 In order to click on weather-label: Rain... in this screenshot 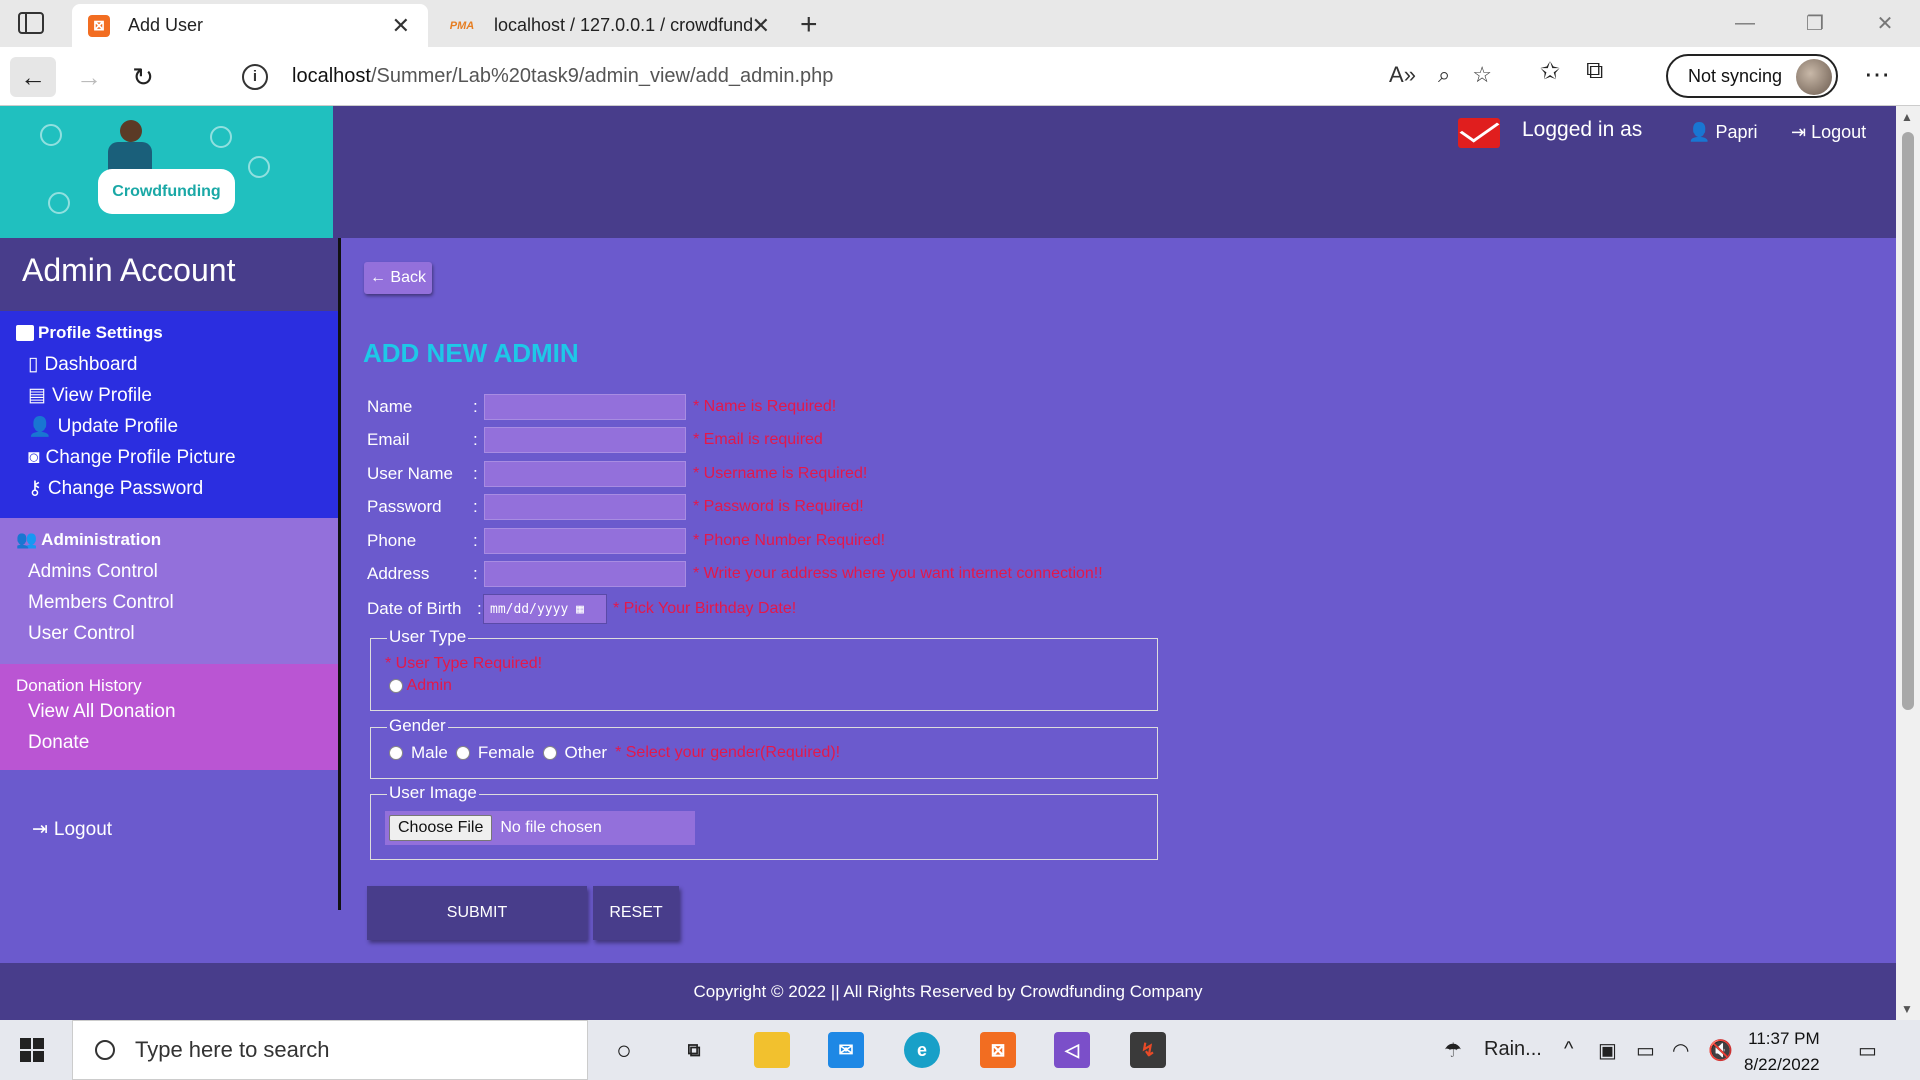, I will do `click(1513, 1049)`.